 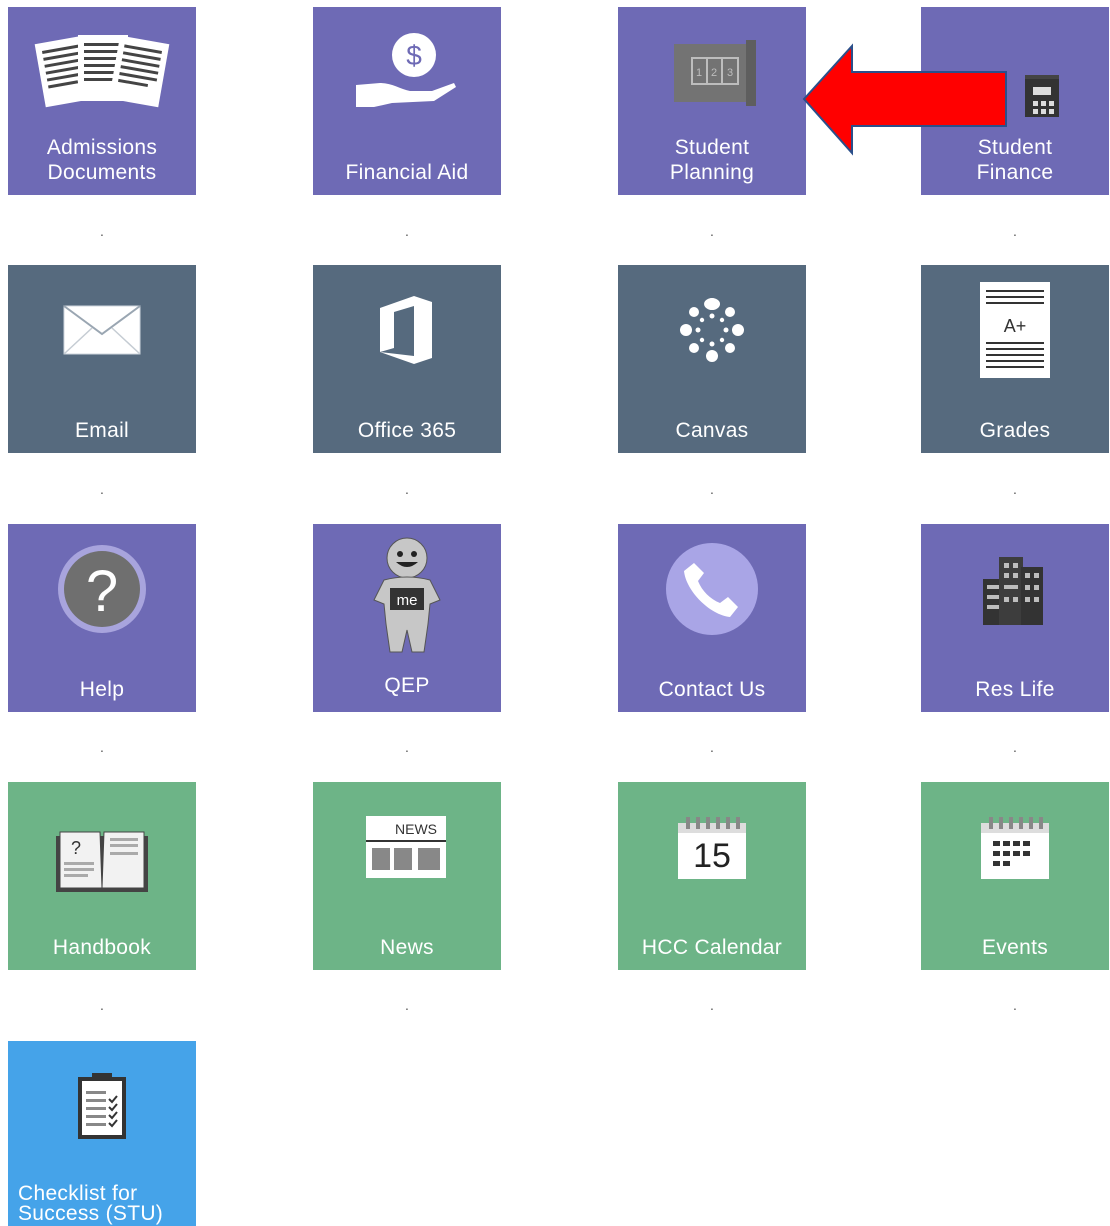 I want to click on office-logo-icon, so click(x=407, y=330).